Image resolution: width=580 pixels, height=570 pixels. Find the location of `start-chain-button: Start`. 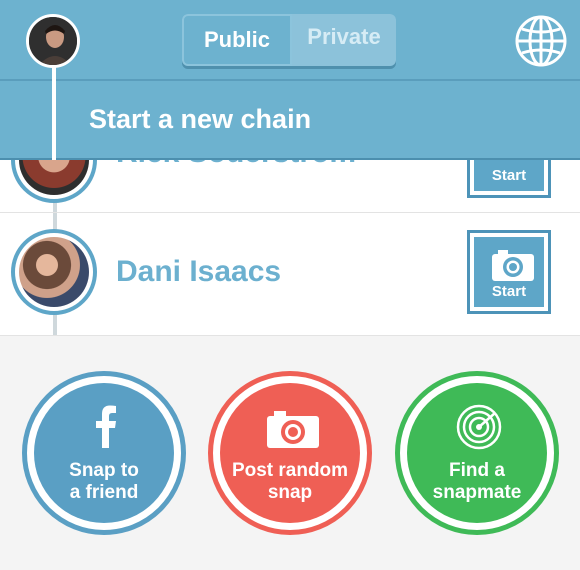

start-chain-button: Start is located at coordinates (509, 272).